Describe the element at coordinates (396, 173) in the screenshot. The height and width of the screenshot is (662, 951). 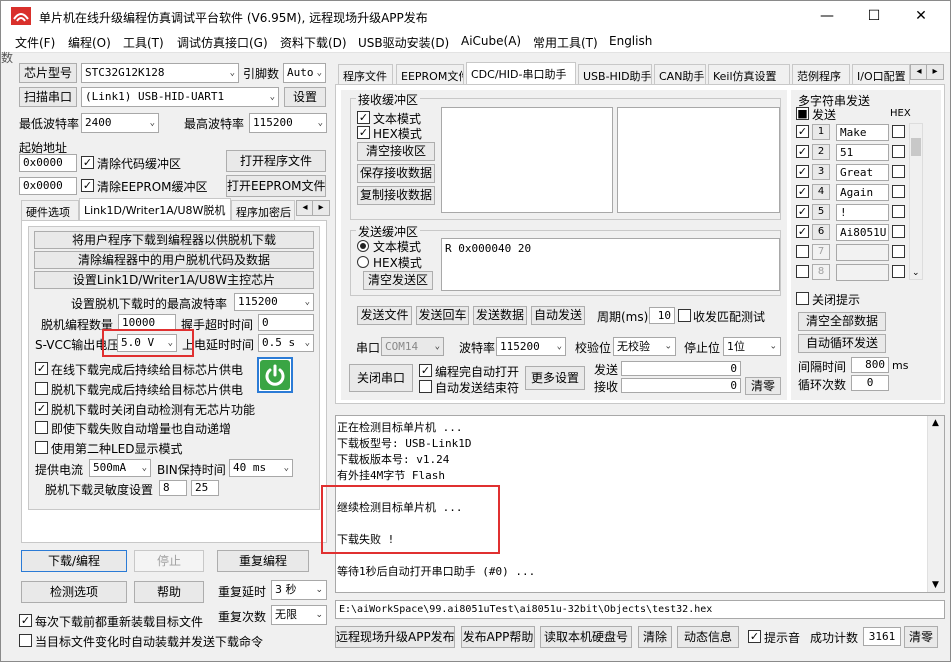
I see `save-recv-button: 保存接收数据` at that location.